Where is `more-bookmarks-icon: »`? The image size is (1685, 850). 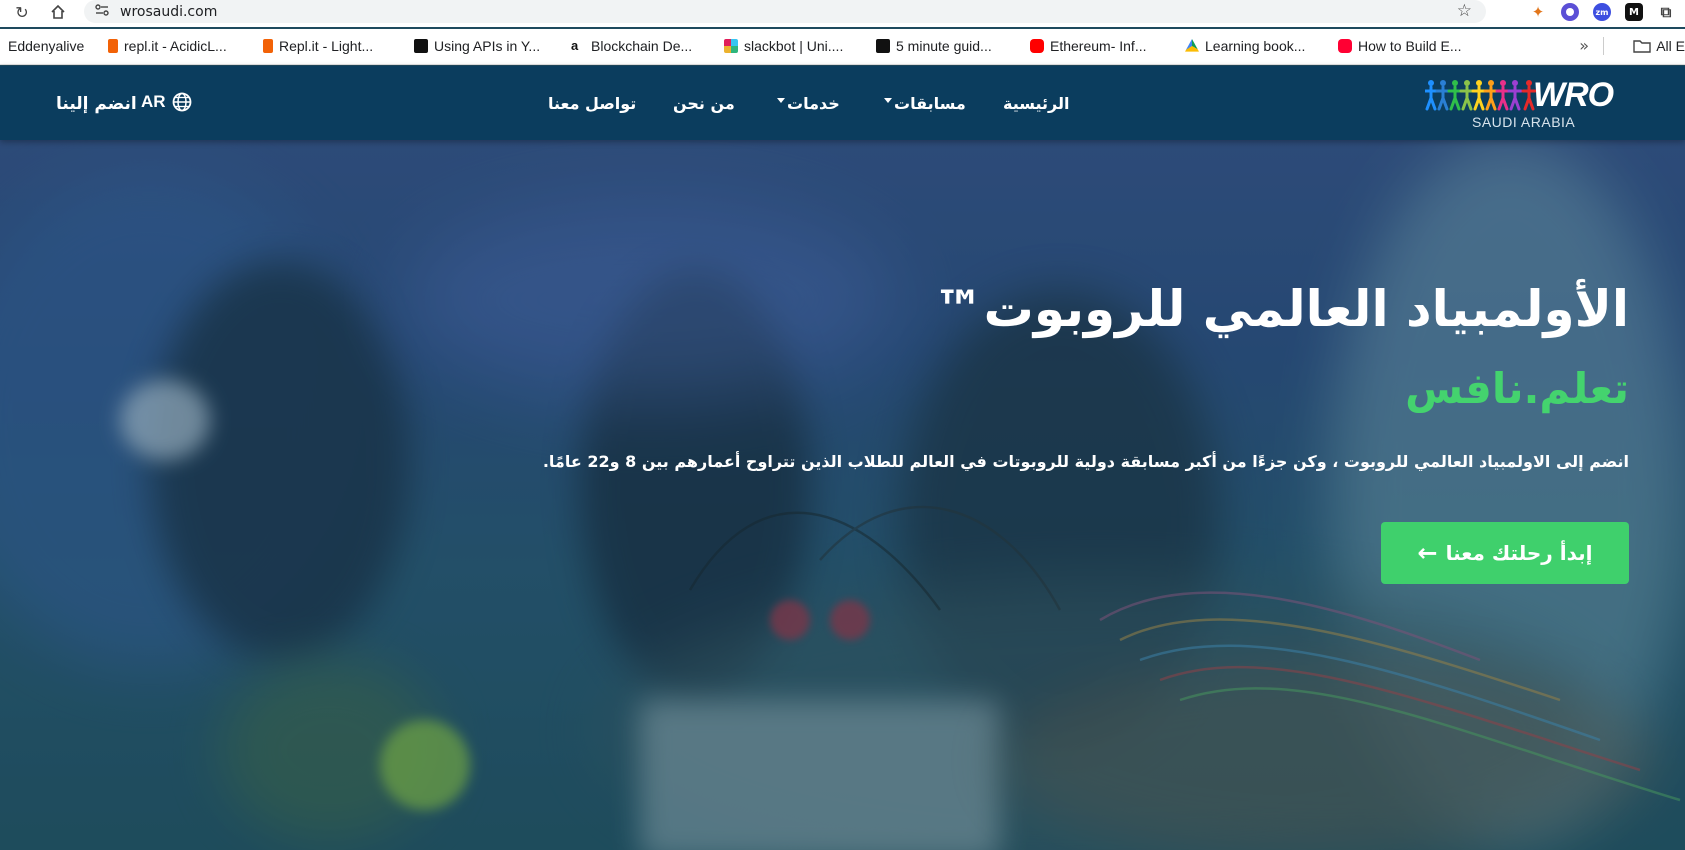 more-bookmarks-icon: » is located at coordinates (1584, 45).